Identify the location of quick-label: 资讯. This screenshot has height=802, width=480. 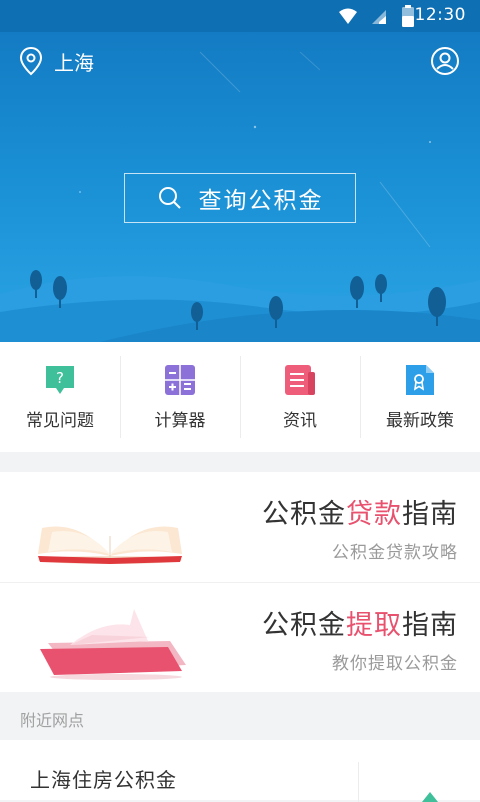
(300, 420).